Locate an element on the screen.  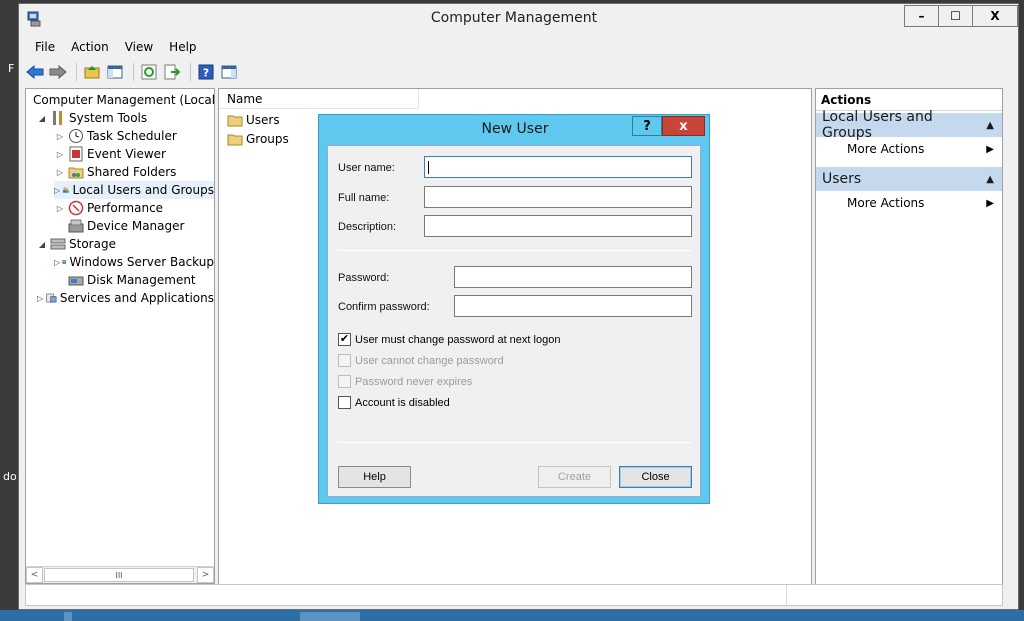
menu-view: View is located at coordinates (139, 47).